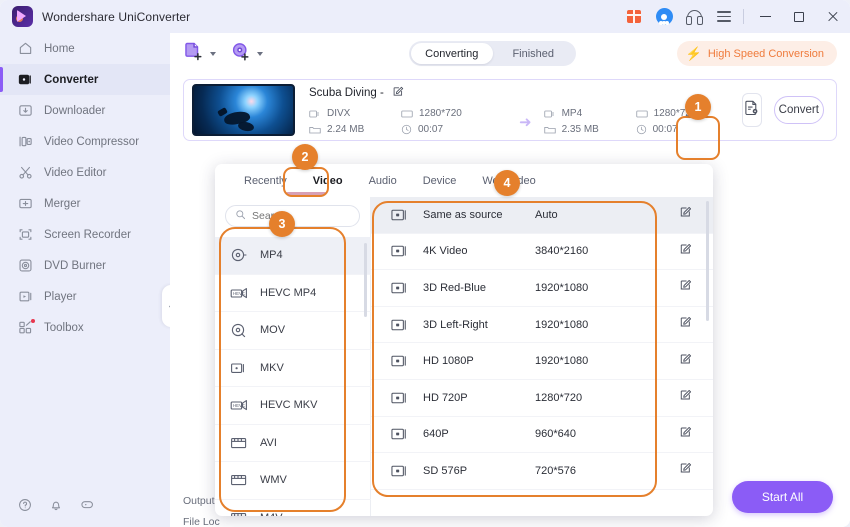 The width and height of the screenshot is (850, 527). Describe the element at coordinates (452, 53) in the screenshot. I see `tab-converting: Converting` at that location.